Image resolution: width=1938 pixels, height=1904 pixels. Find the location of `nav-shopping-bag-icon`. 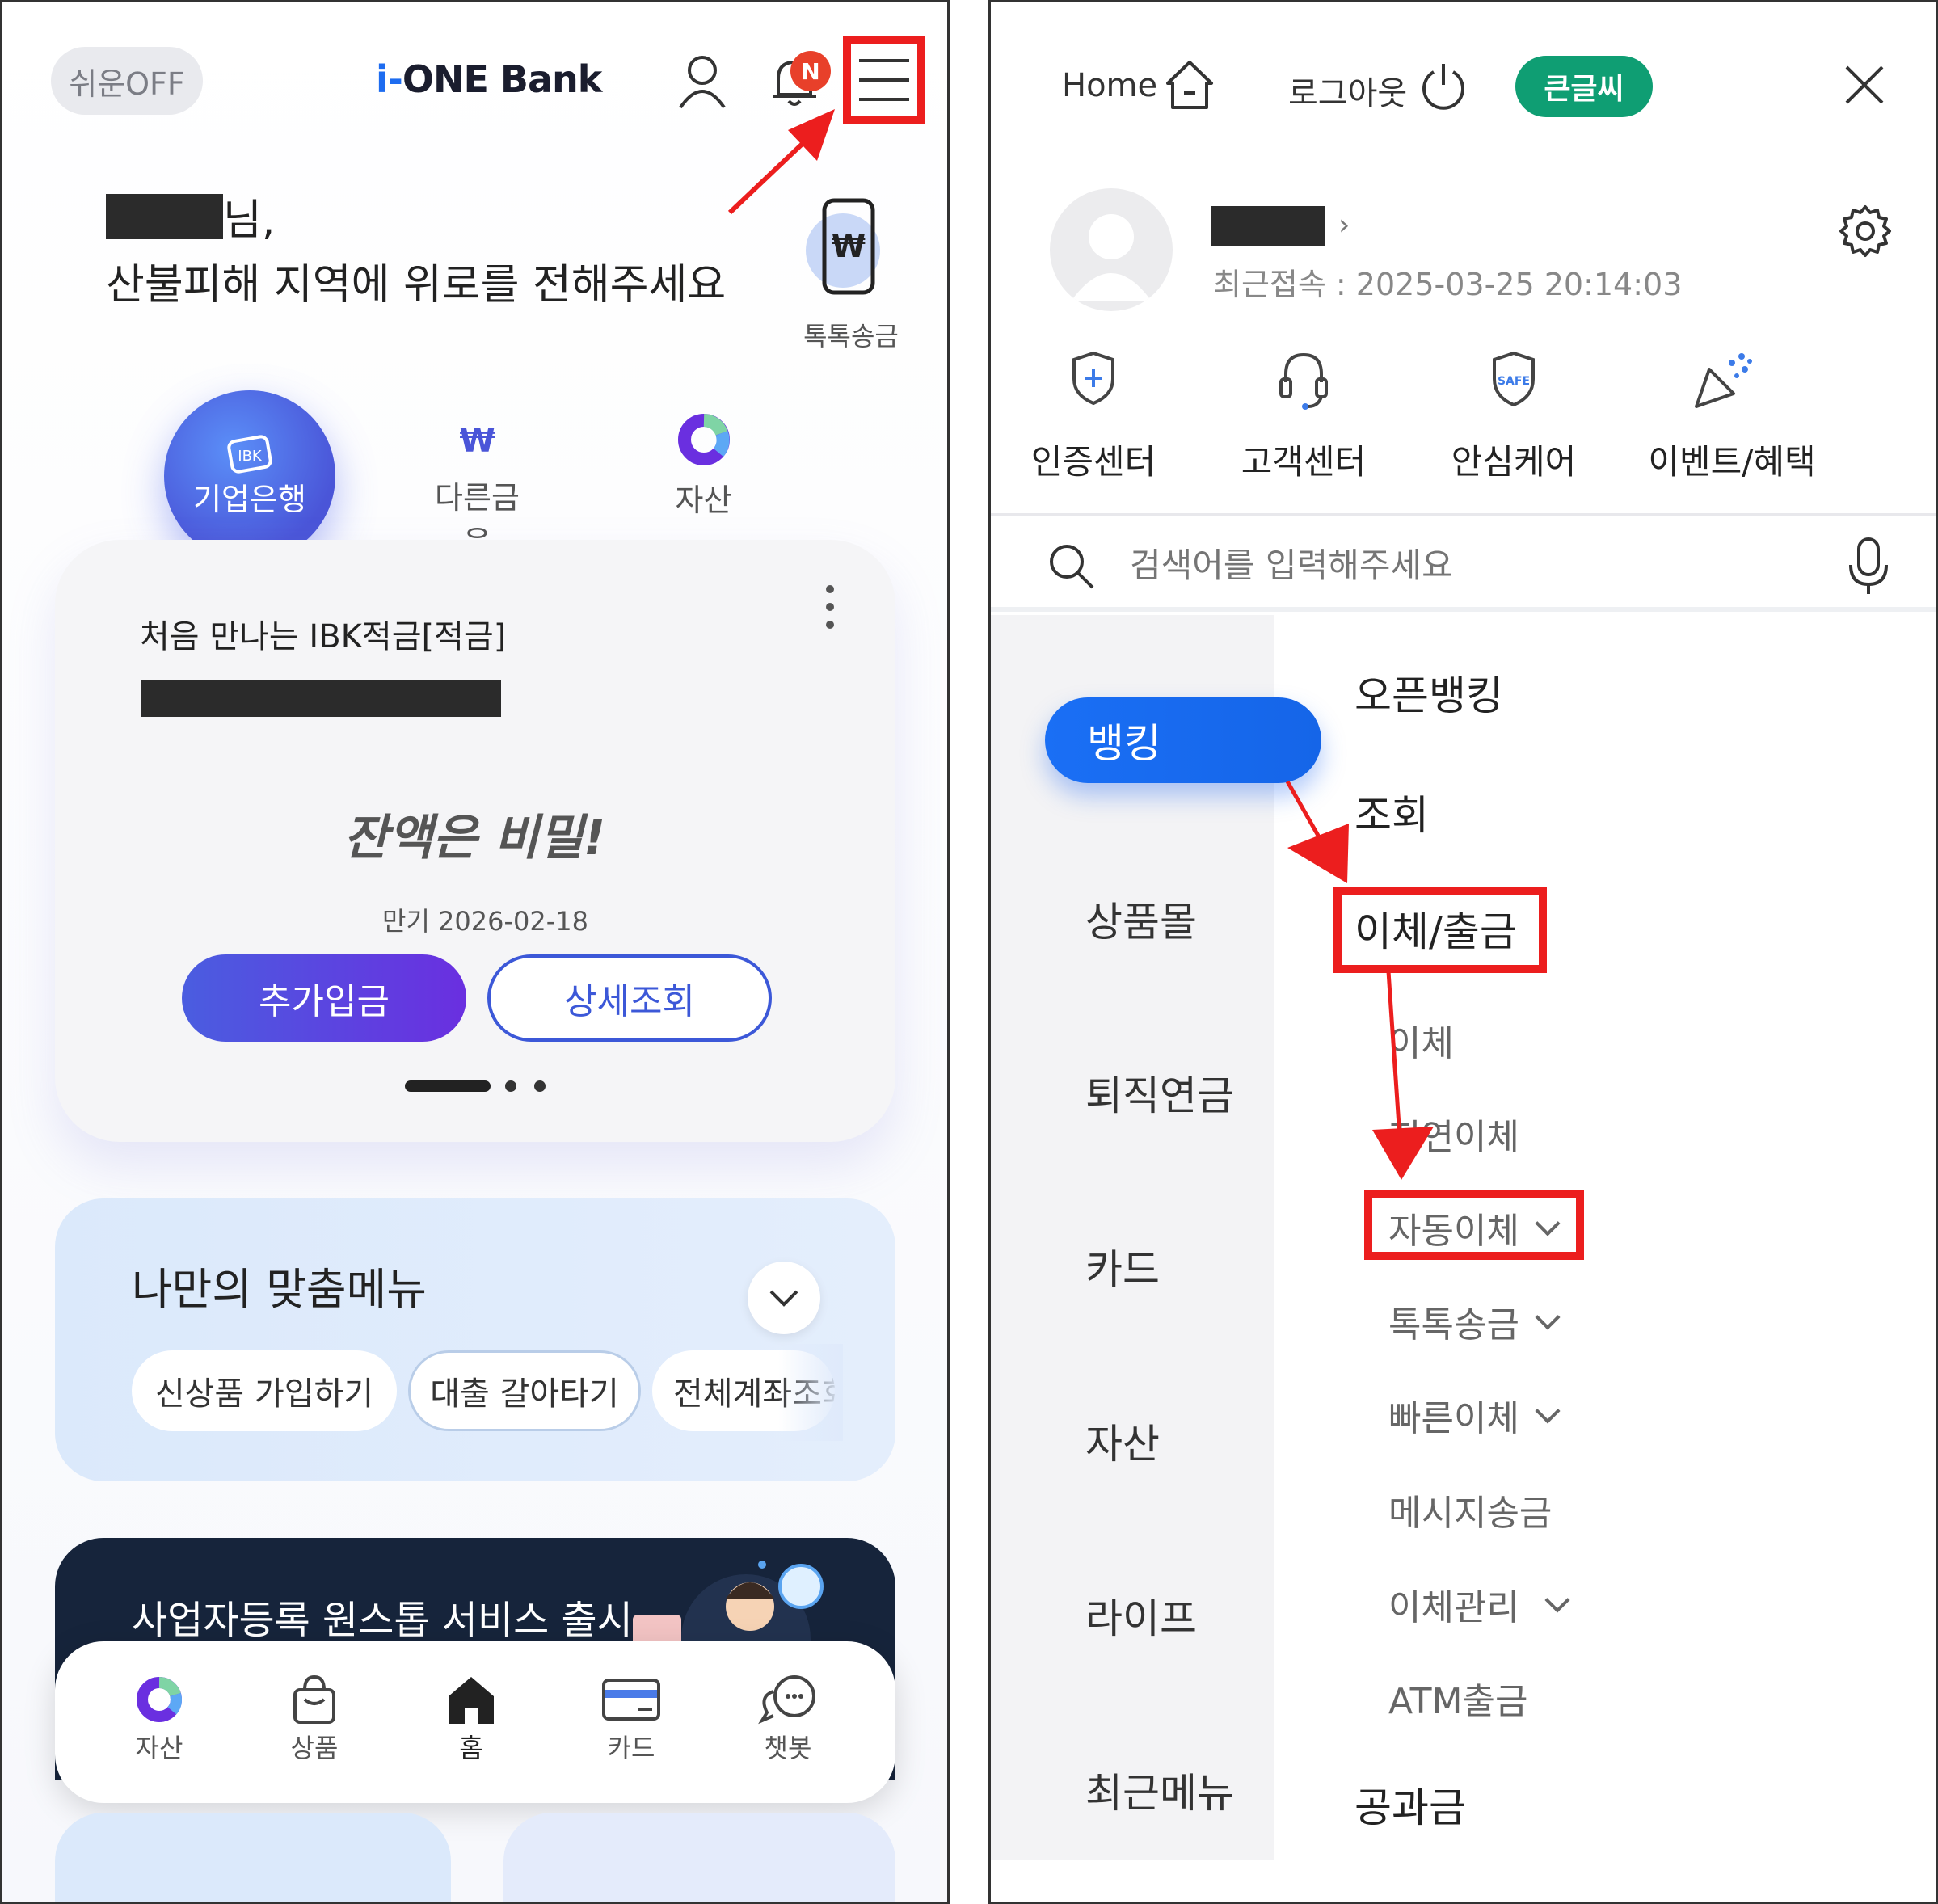

nav-shopping-bag-icon is located at coordinates (314, 1700).